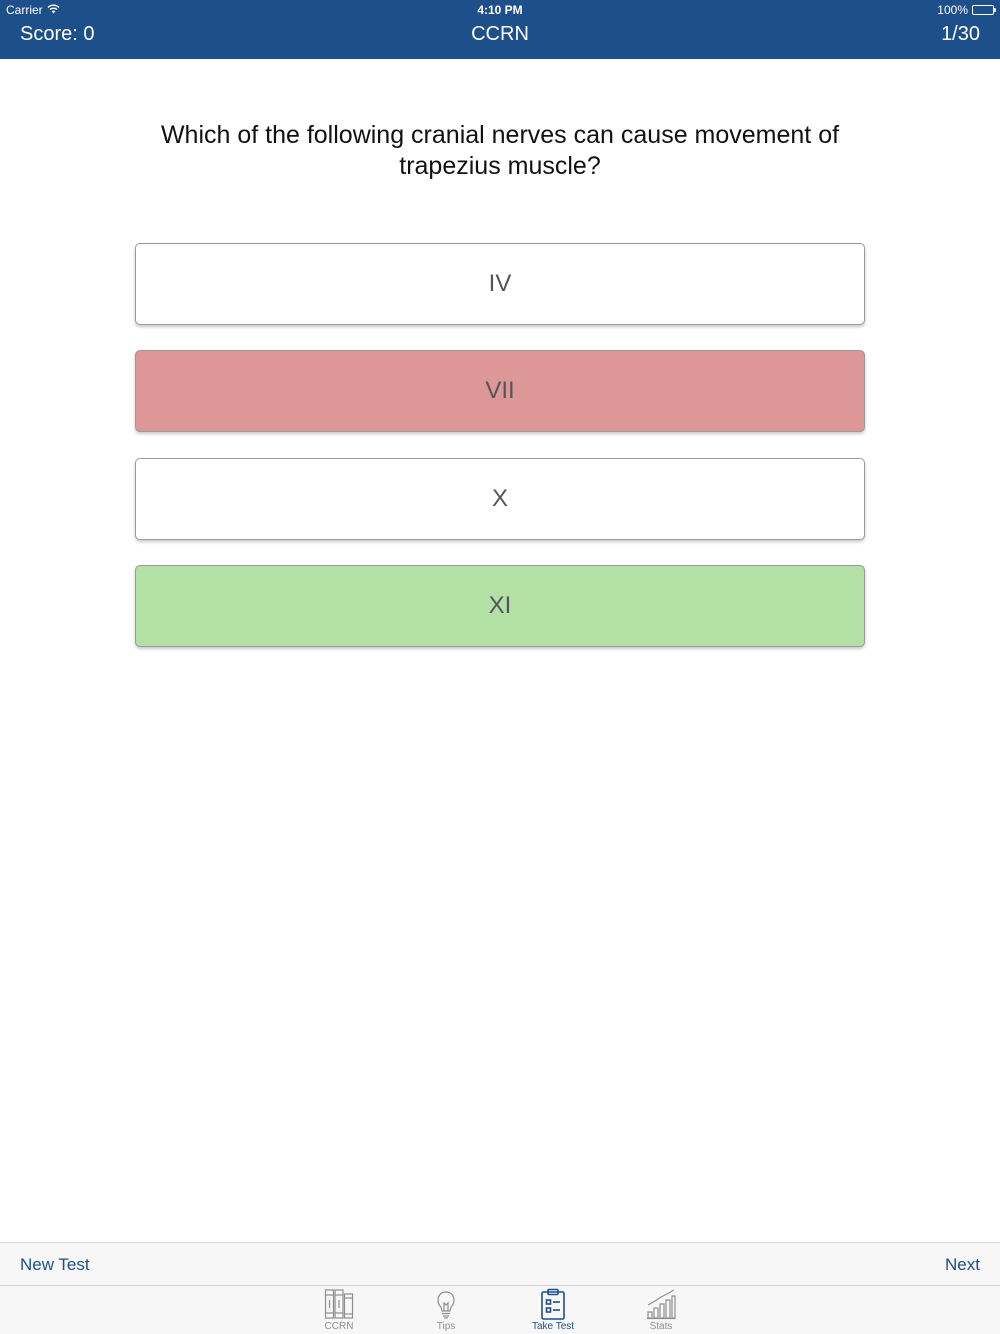 The width and height of the screenshot is (1000, 1334). I want to click on tab-stats: Stats, so click(661, 1311).